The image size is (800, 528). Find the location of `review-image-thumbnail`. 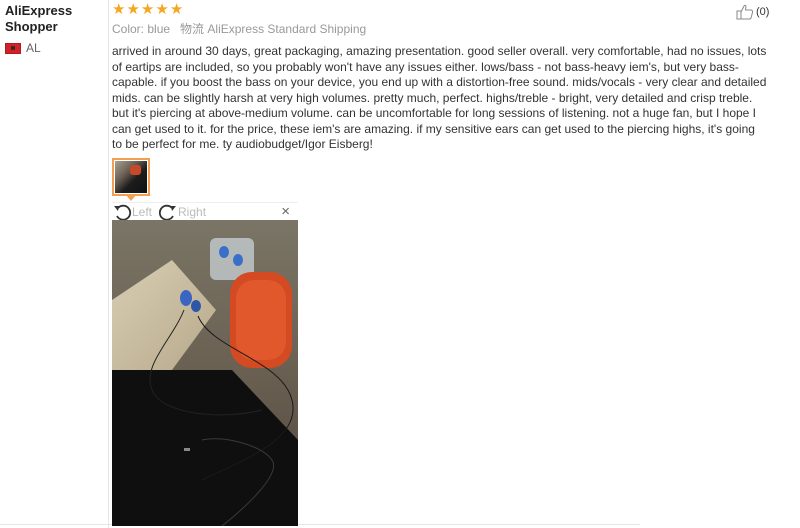

review-image-thumbnail is located at coordinates (131, 177).